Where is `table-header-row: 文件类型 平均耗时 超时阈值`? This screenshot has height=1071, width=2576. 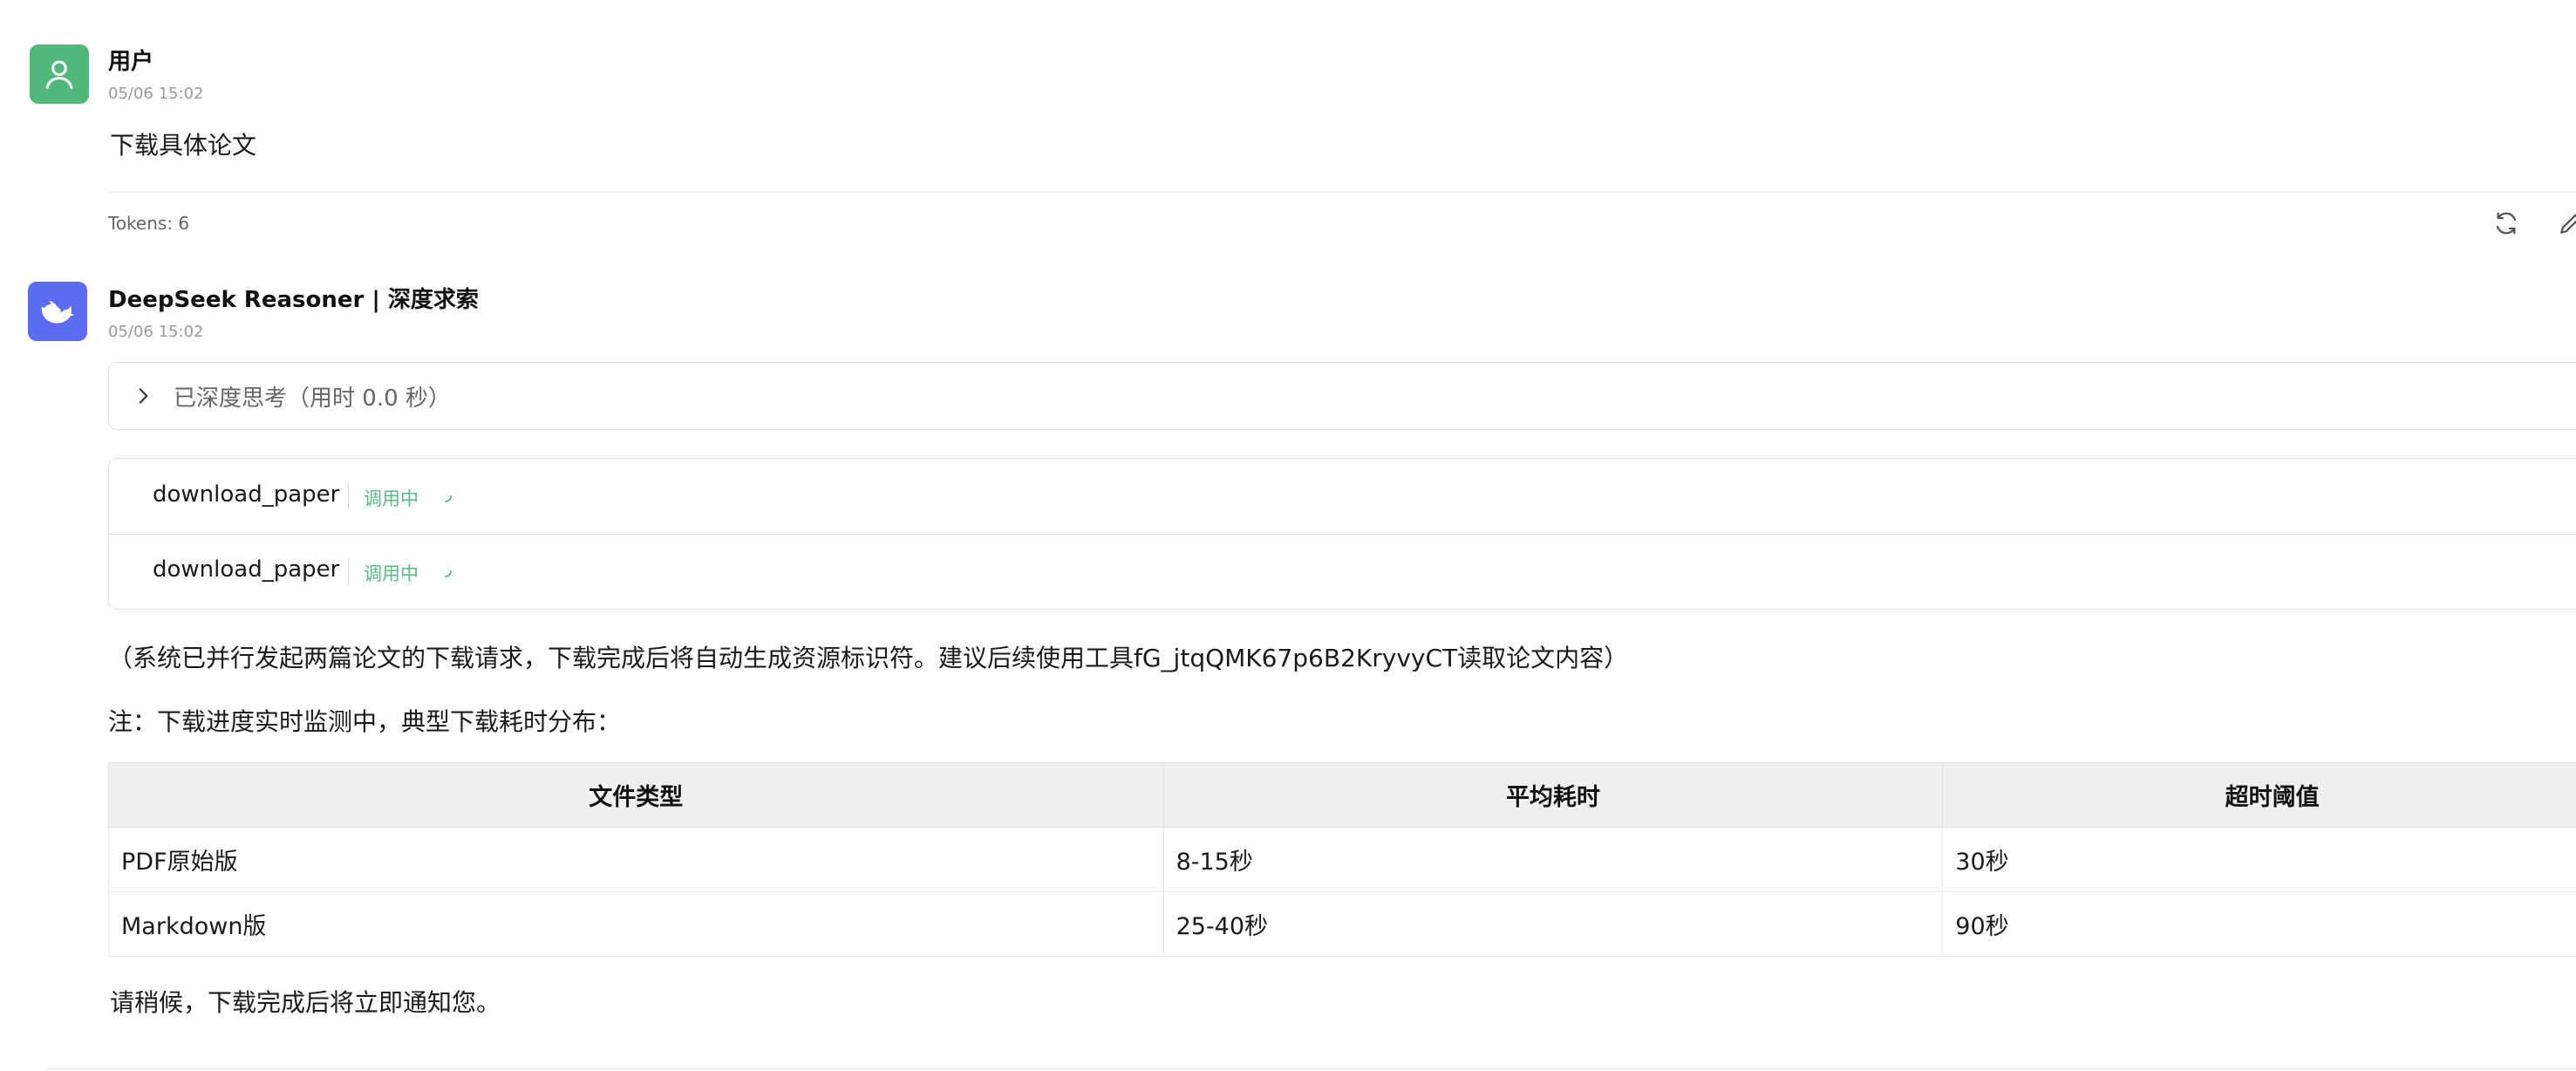 table-header-row: 文件类型 平均耗时 超时阈值 is located at coordinates (1342, 795).